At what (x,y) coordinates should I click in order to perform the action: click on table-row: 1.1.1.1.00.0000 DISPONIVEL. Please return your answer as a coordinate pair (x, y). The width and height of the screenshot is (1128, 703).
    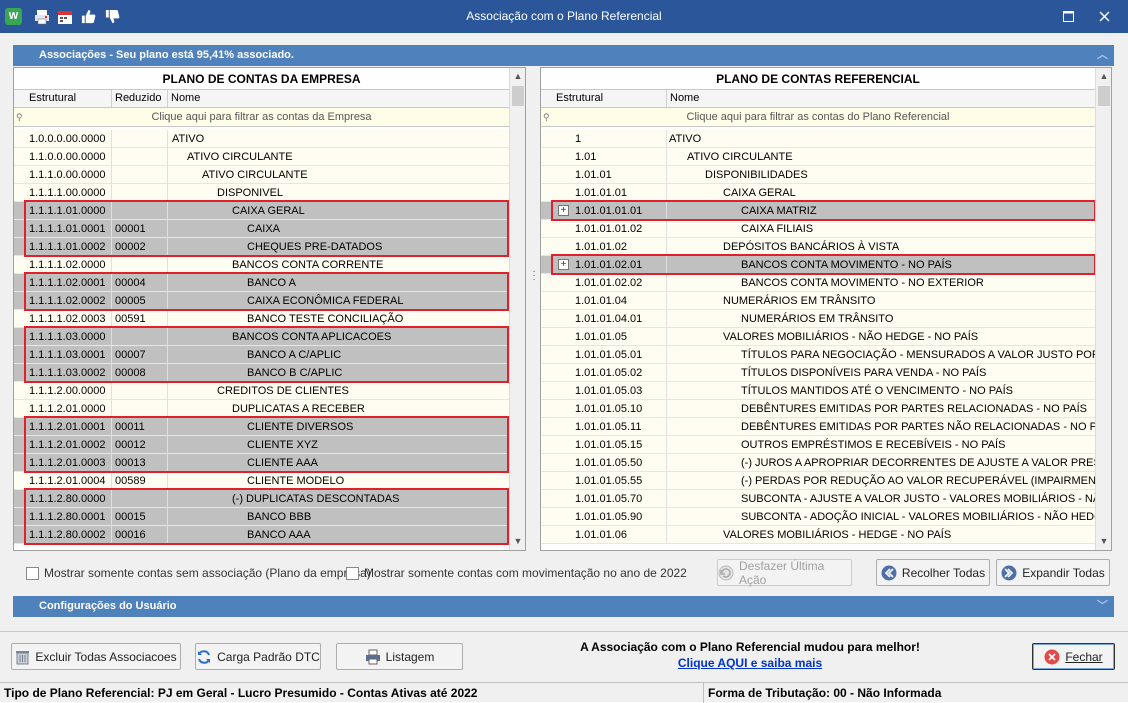
    Looking at the image, I should click on (261, 193).